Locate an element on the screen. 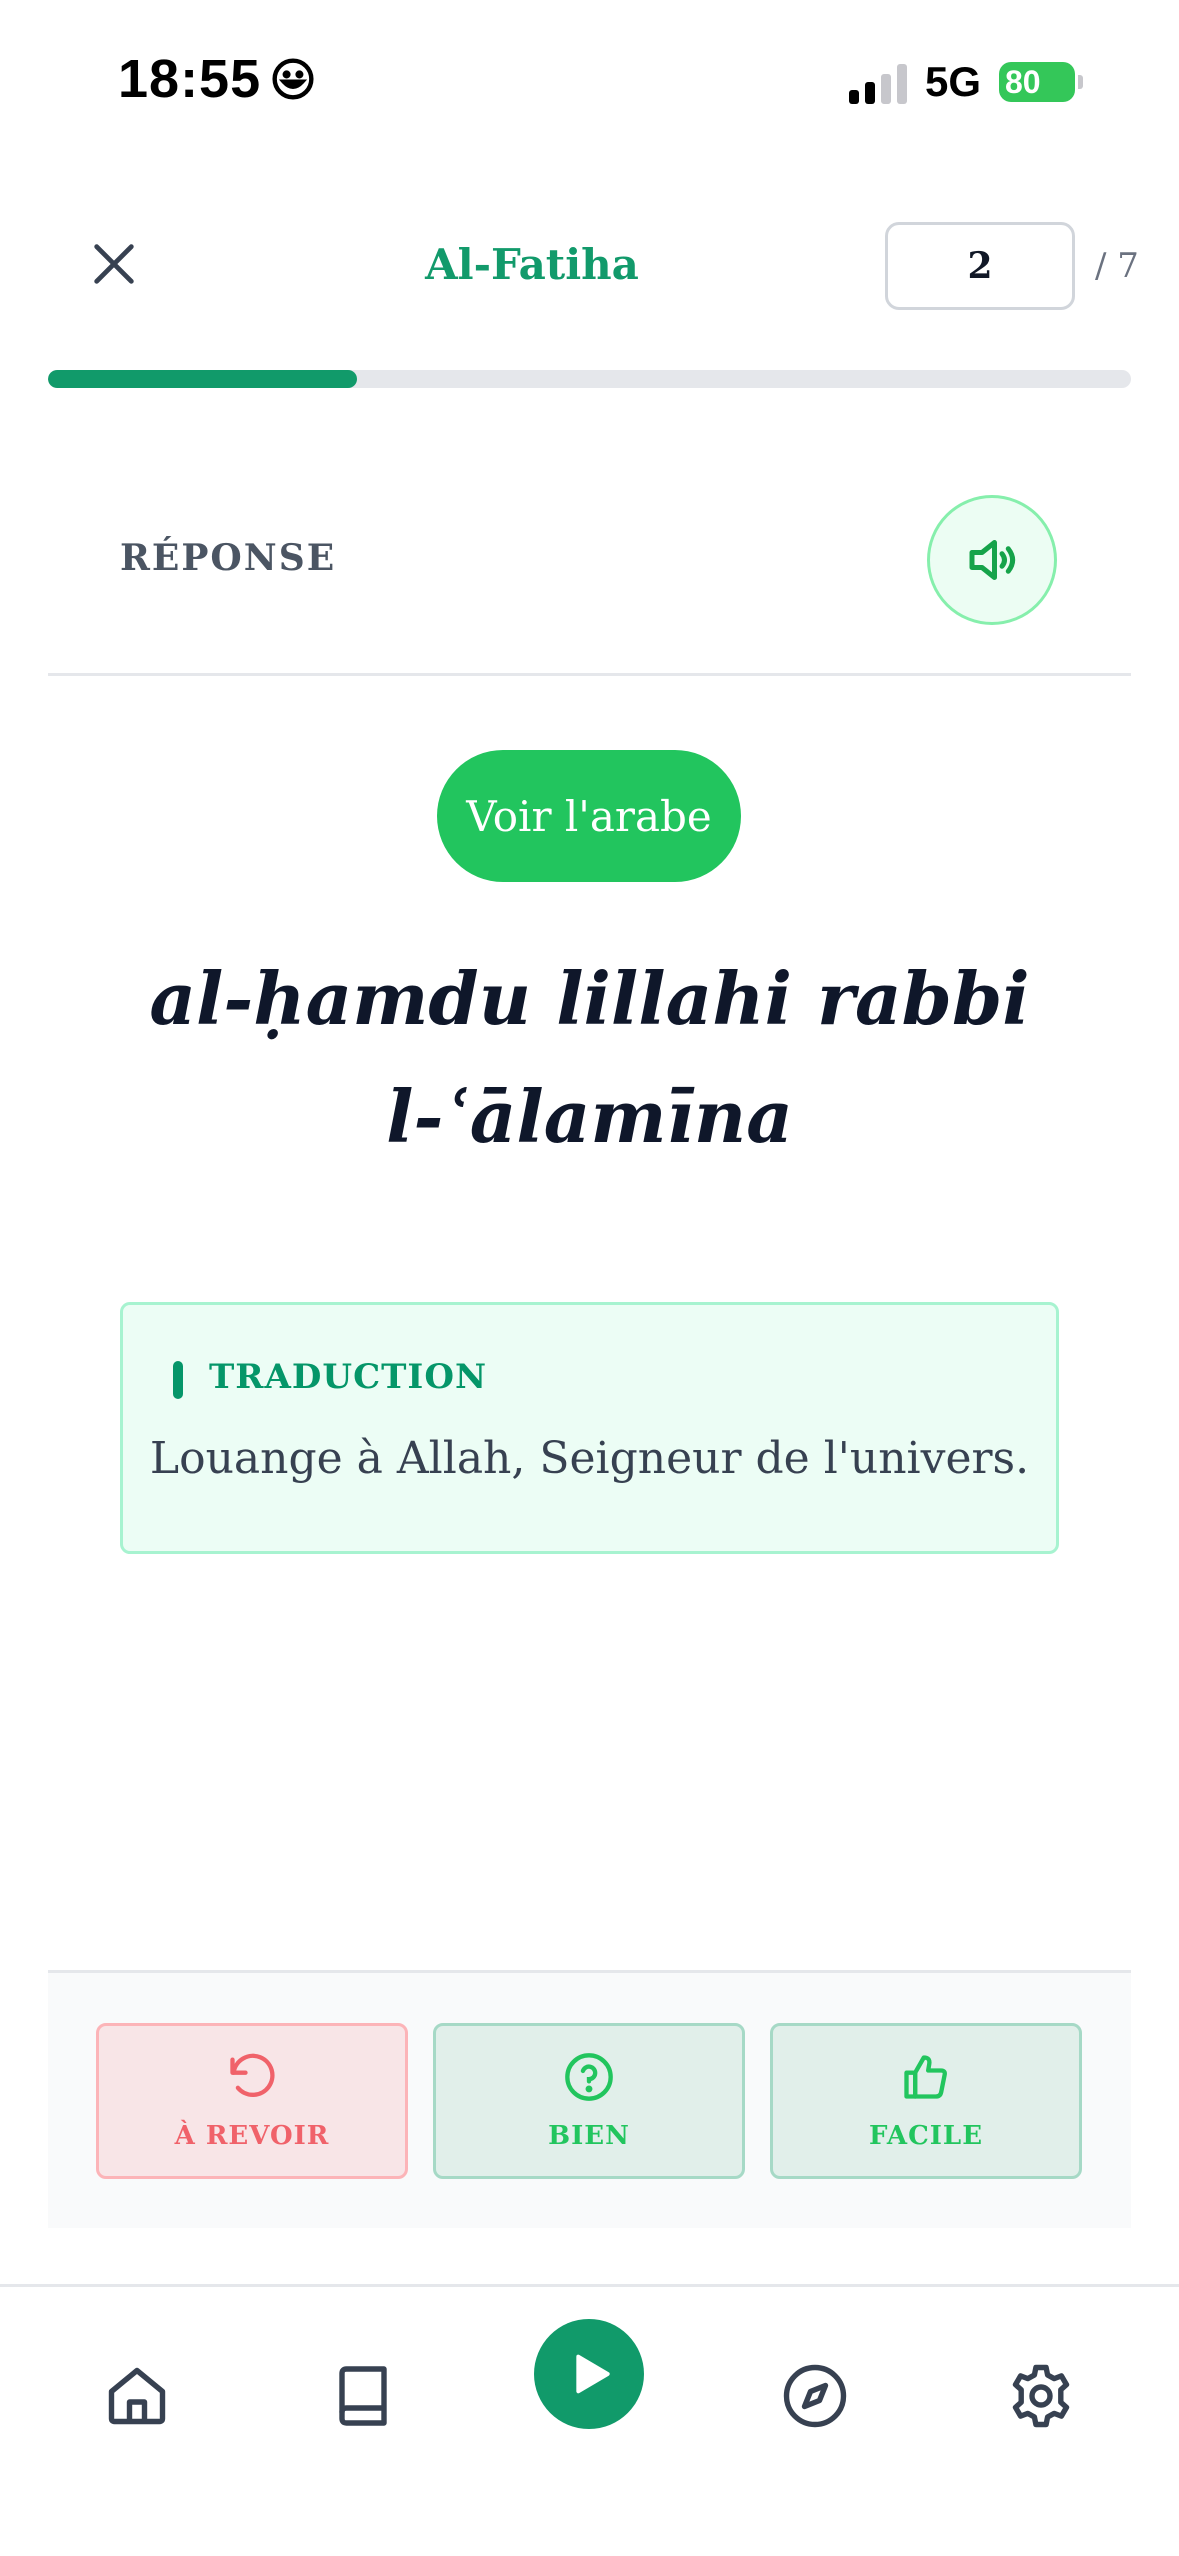  thumbs-up-icon is located at coordinates (925, 2077).